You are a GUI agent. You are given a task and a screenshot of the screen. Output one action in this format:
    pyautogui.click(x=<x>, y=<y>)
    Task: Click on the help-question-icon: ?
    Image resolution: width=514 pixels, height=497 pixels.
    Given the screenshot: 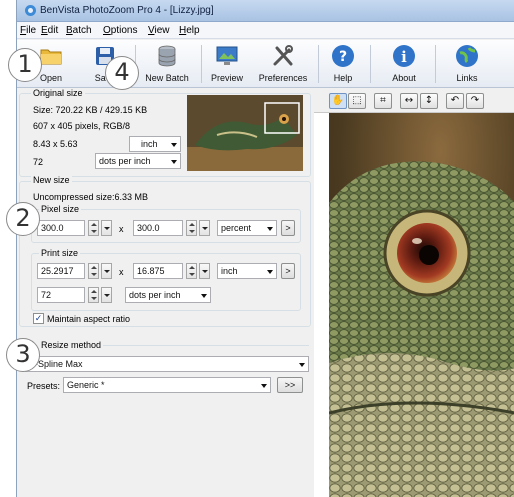 What is the action you would take?
    pyautogui.click(x=343, y=56)
    